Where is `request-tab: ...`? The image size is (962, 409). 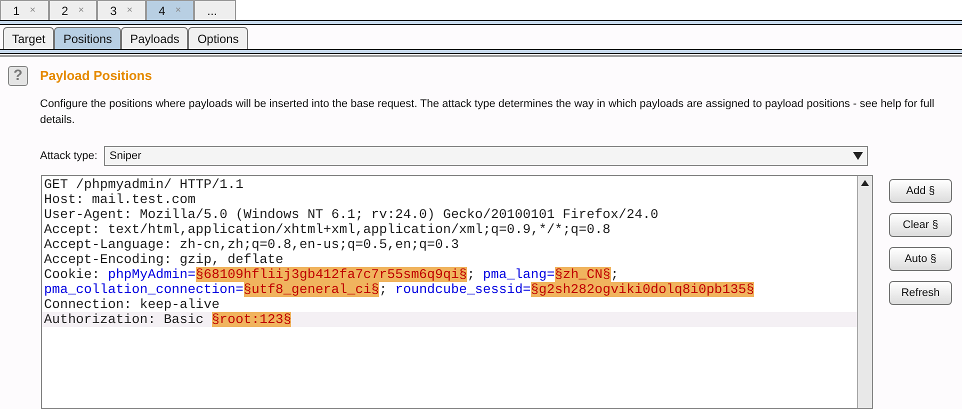 request-tab: ... is located at coordinates (215, 10).